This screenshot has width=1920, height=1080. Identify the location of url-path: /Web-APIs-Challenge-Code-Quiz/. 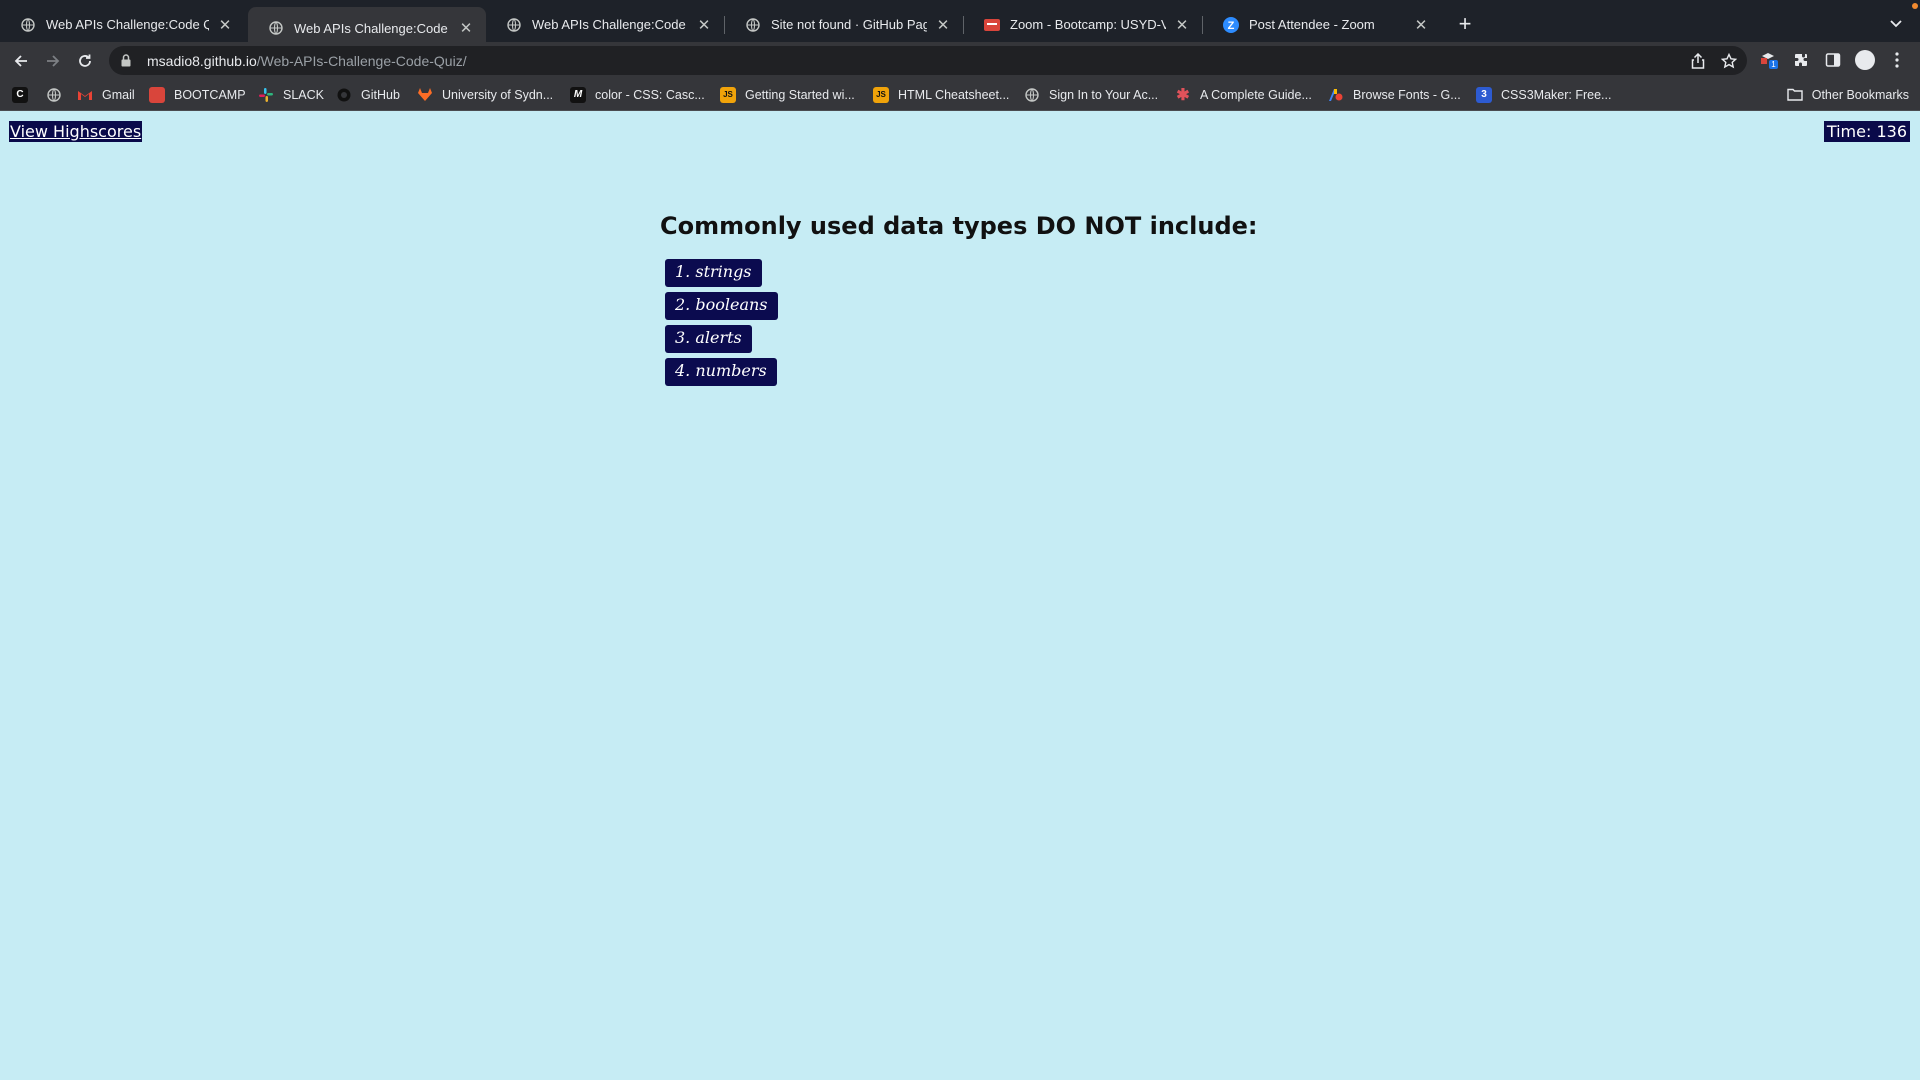
(361, 60).